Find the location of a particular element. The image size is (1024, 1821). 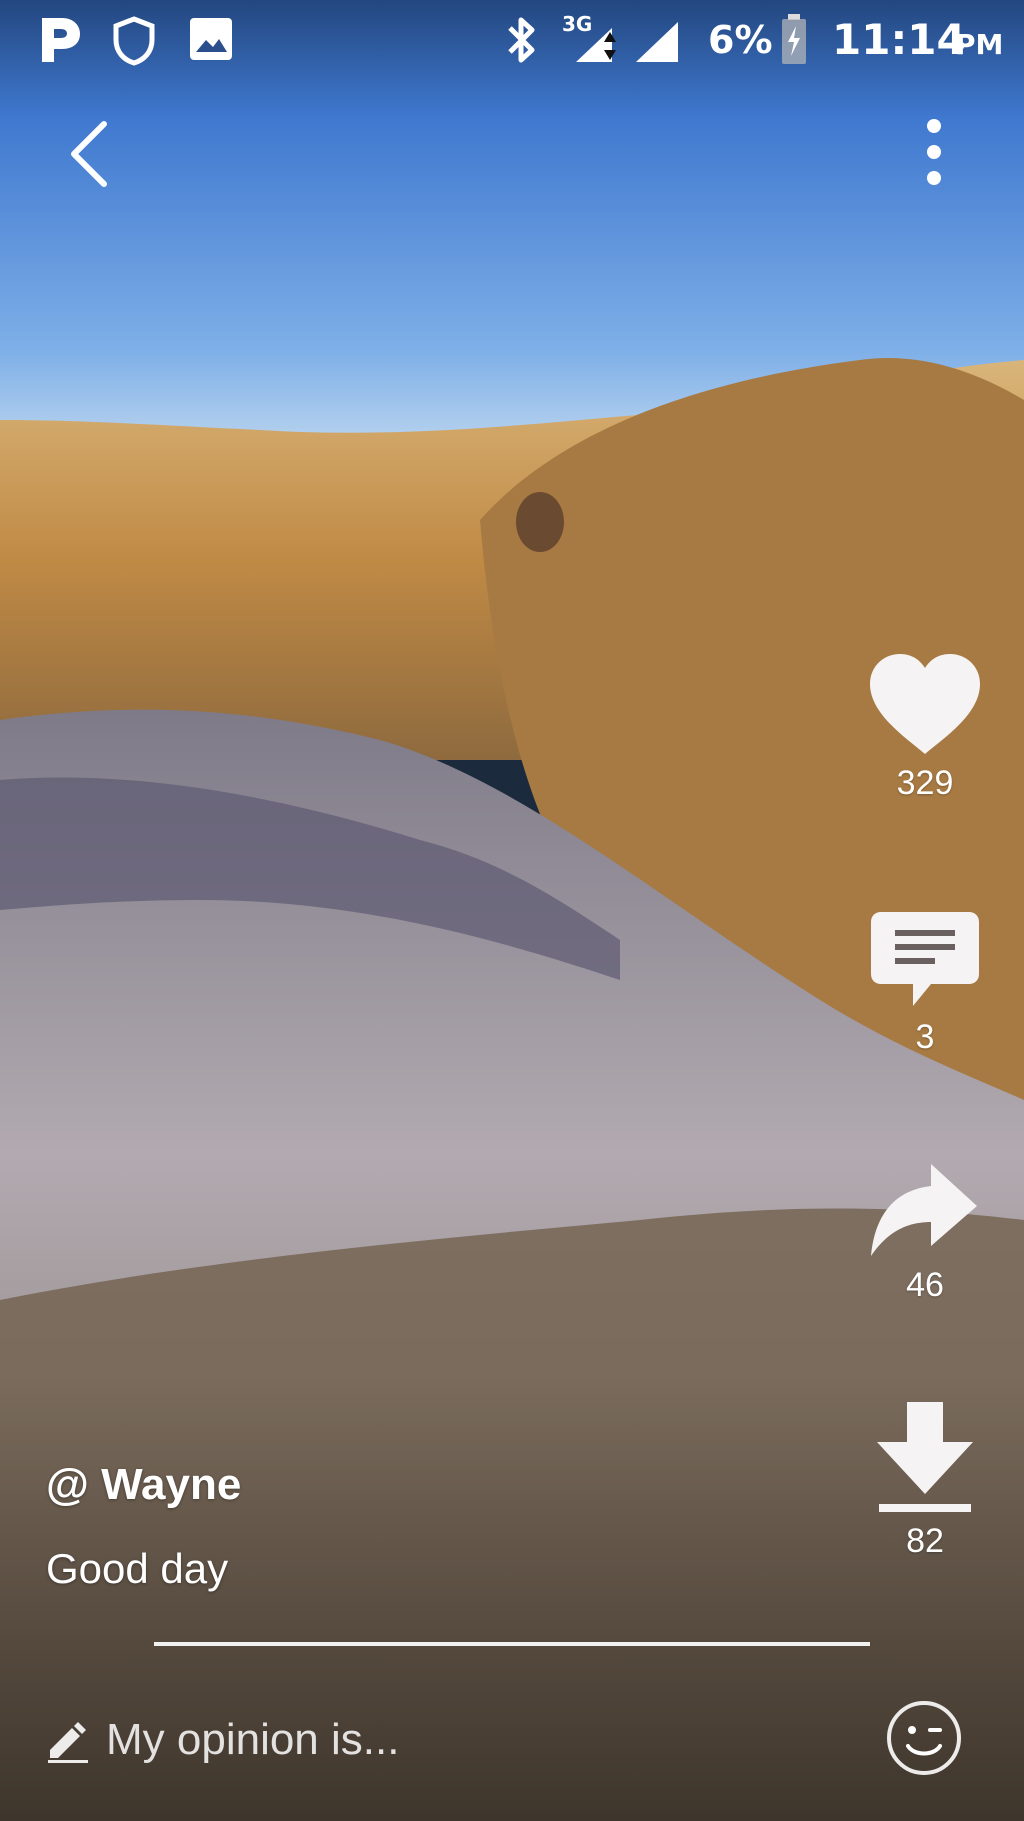

more-options-button is located at coordinates (934, 154).